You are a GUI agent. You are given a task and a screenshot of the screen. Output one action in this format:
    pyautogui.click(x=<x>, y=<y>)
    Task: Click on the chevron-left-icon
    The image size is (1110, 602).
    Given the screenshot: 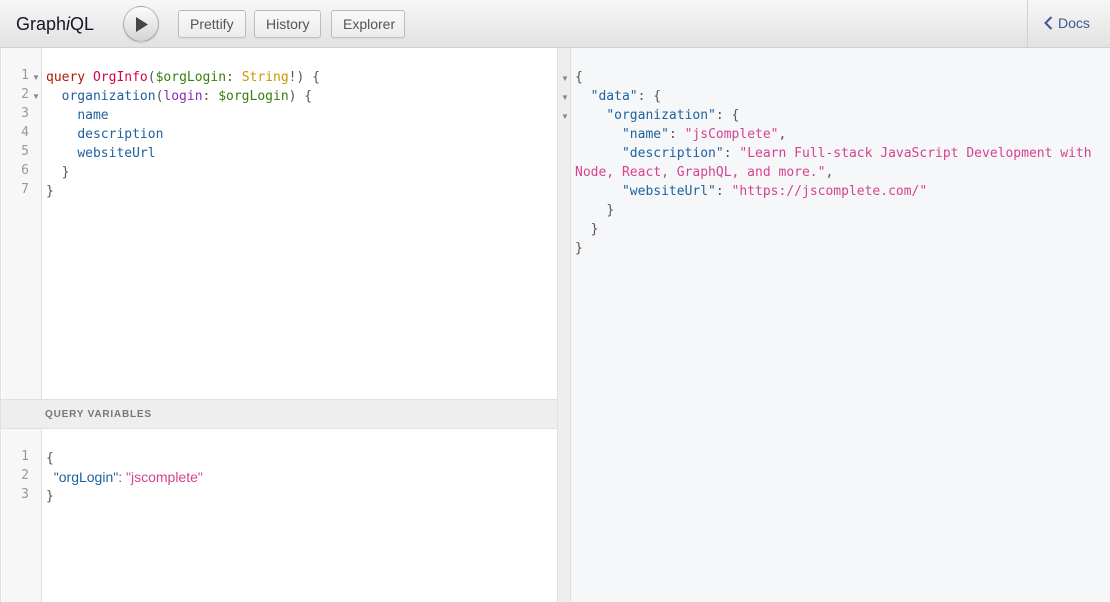 What is the action you would take?
    pyautogui.click(x=1048, y=23)
    